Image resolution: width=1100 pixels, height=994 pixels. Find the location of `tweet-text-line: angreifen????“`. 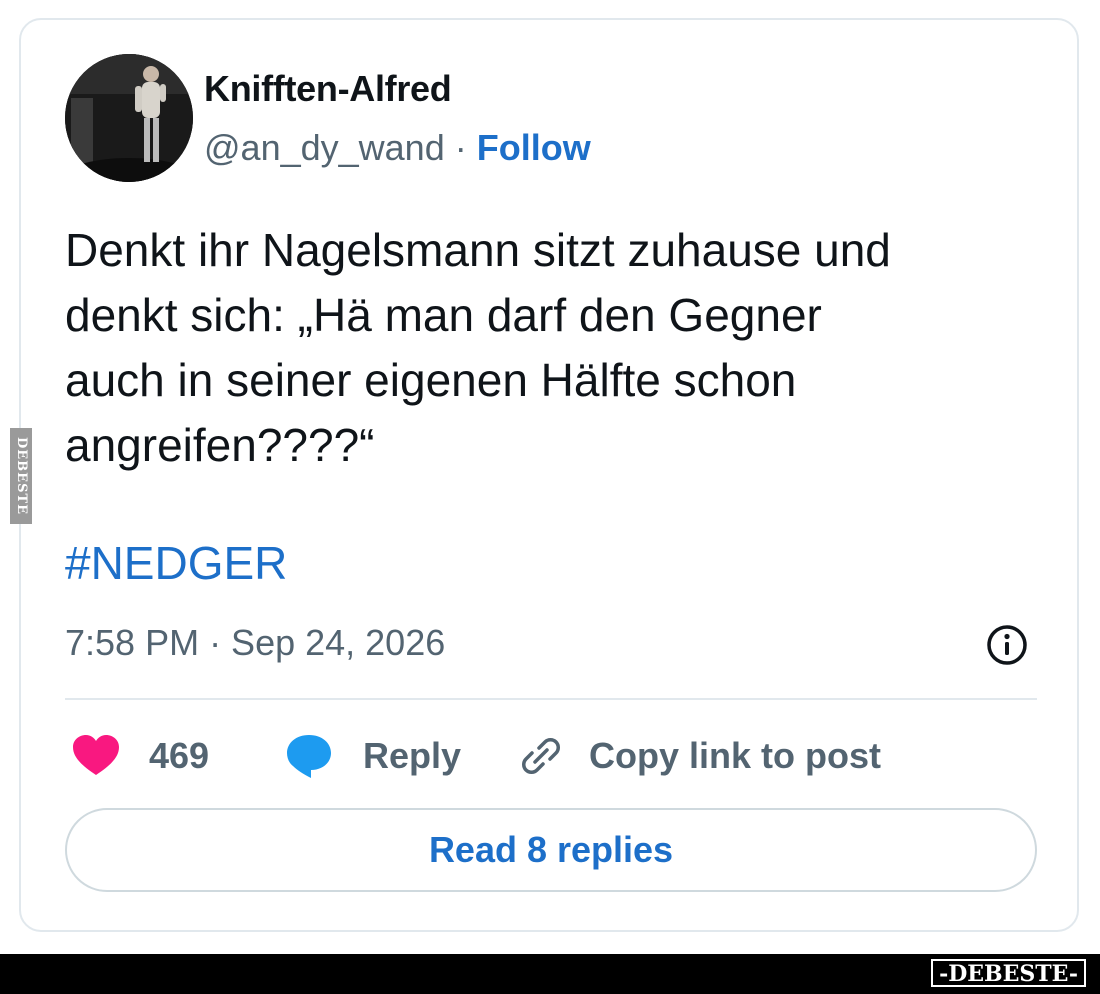

tweet-text-line: angreifen????“ is located at coordinates (220, 445).